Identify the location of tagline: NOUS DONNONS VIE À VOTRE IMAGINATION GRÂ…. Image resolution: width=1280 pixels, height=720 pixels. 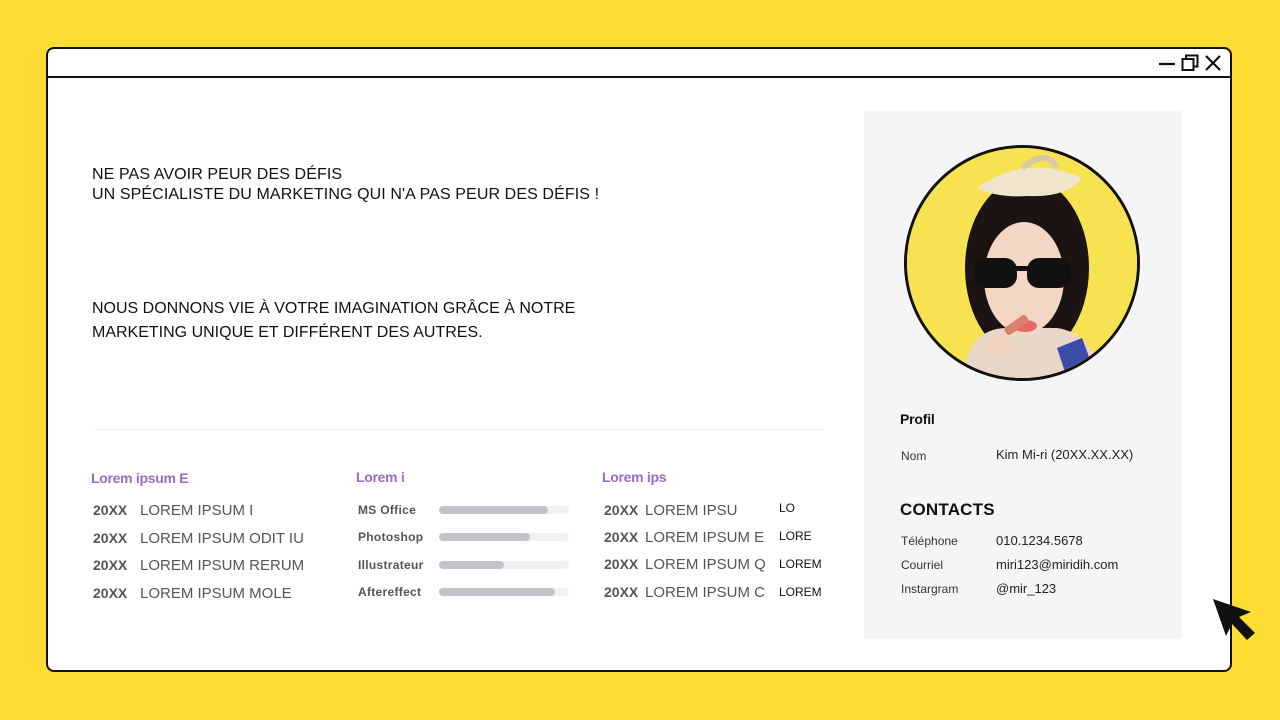
(333, 321).